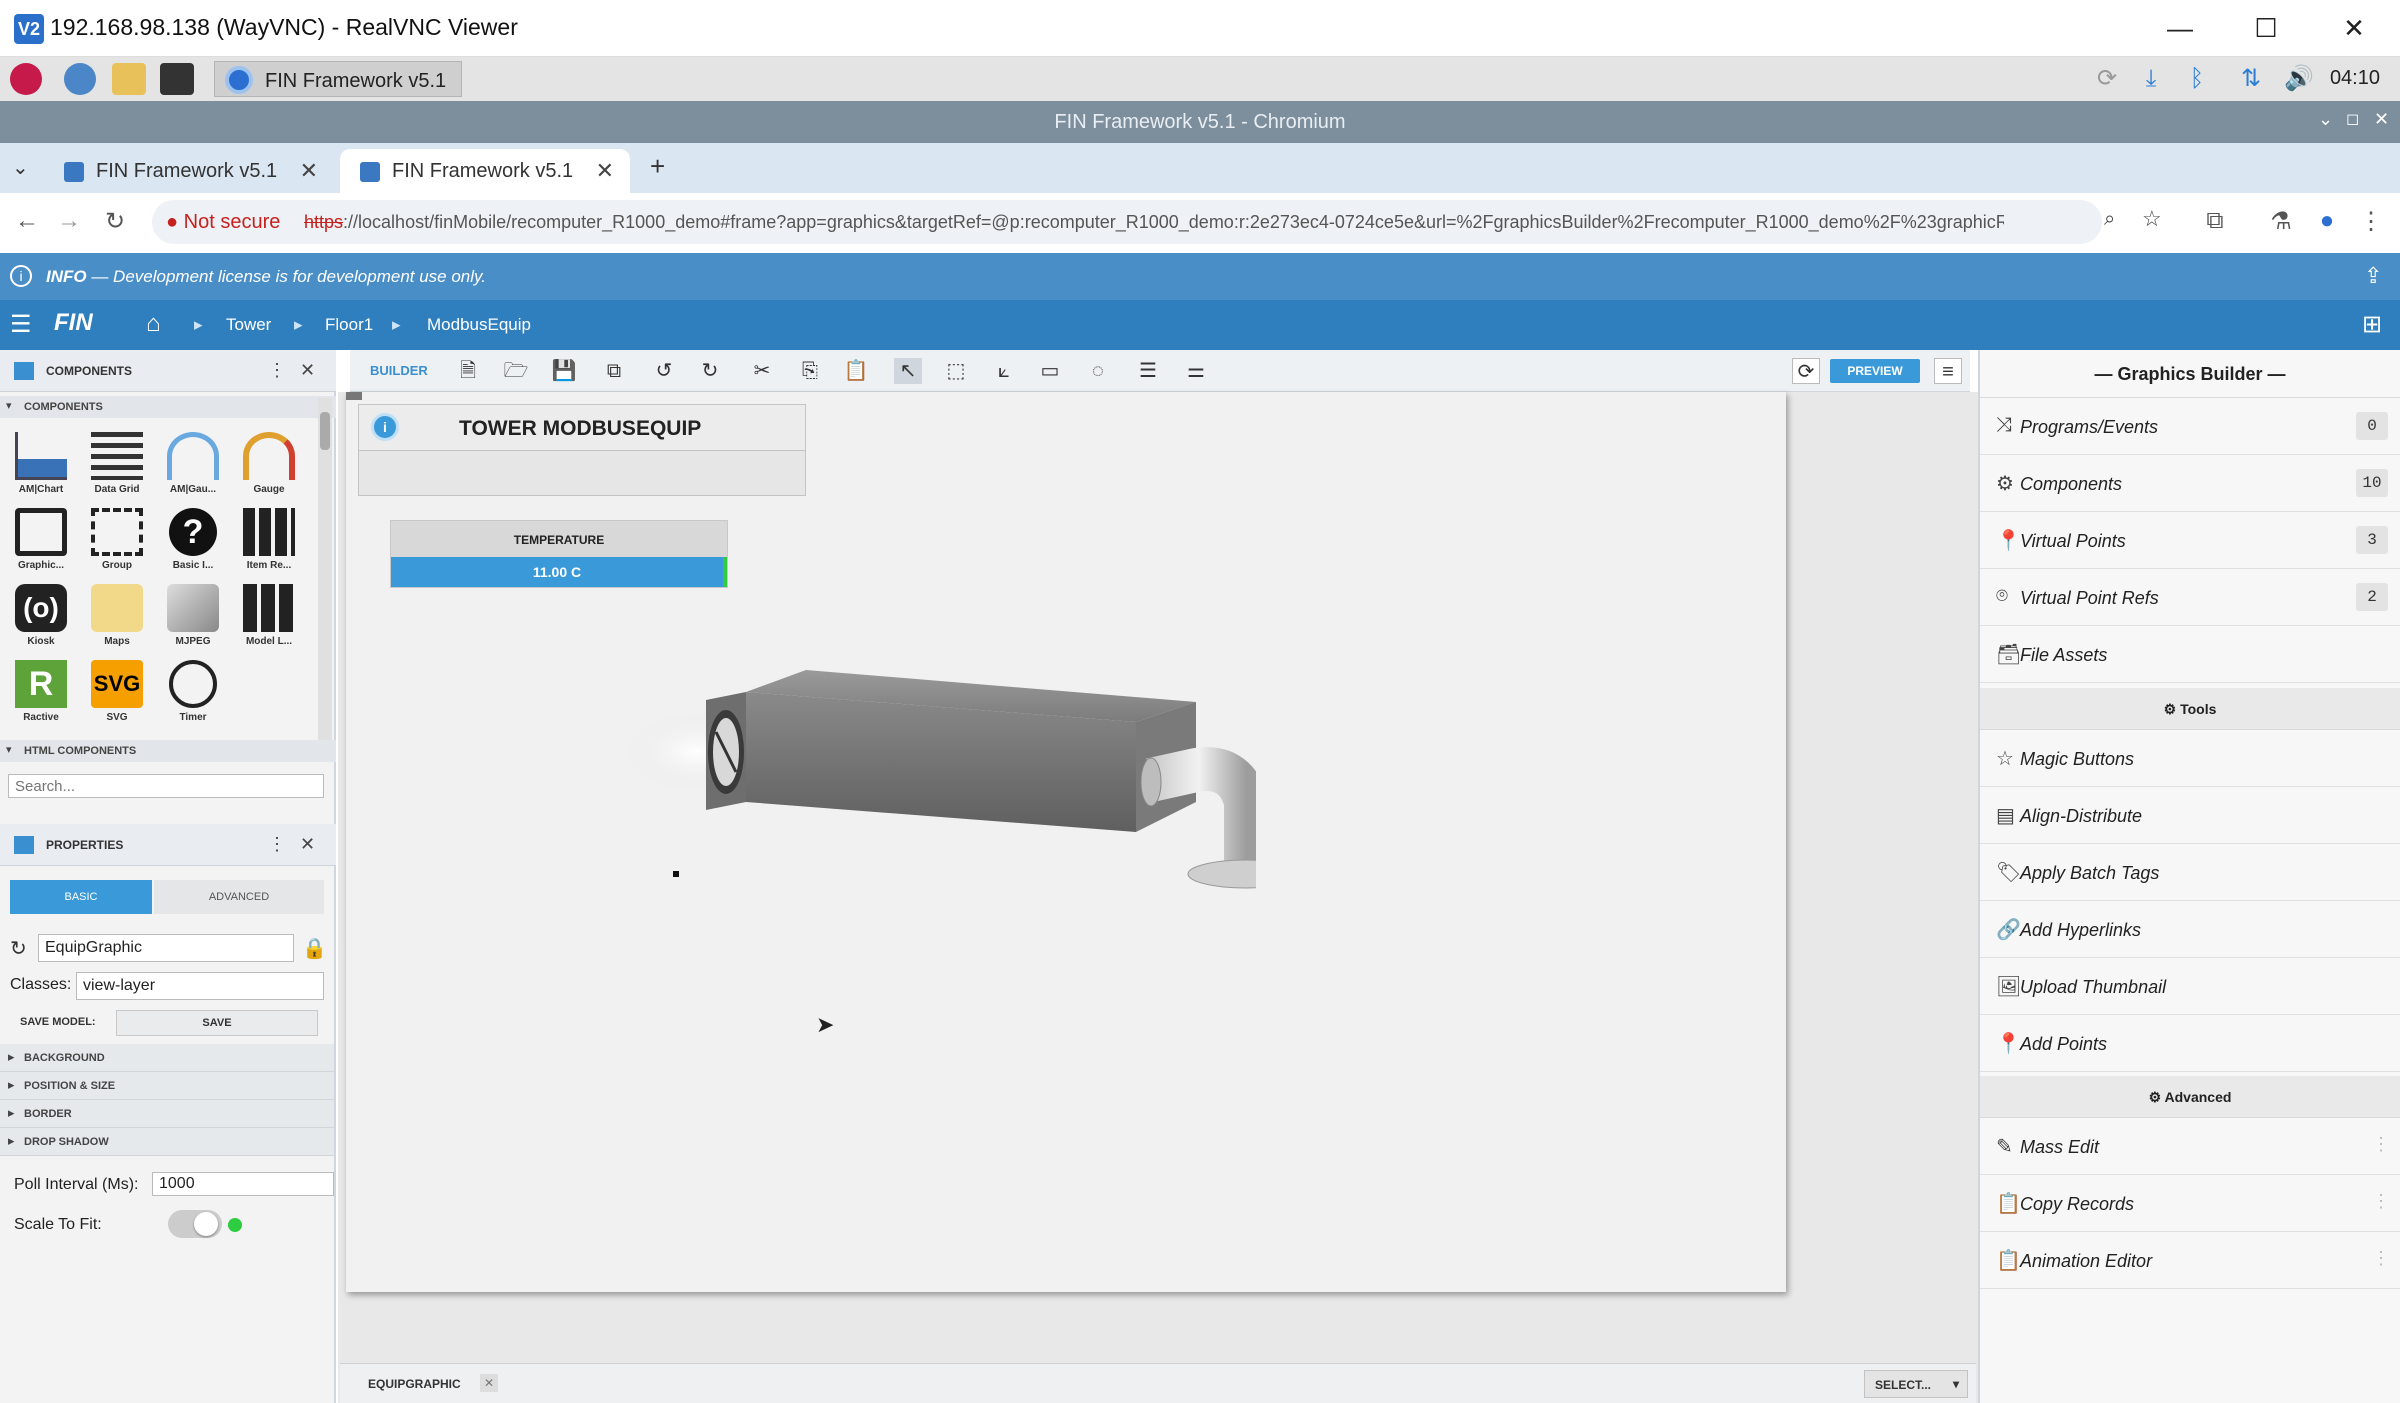 The height and width of the screenshot is (1403, 2400). What do you see at coordinates (2190, 654) in the screenshot?
I see `file-assets-item: 🗃 File Assets` at bounding box center [2190, 654].